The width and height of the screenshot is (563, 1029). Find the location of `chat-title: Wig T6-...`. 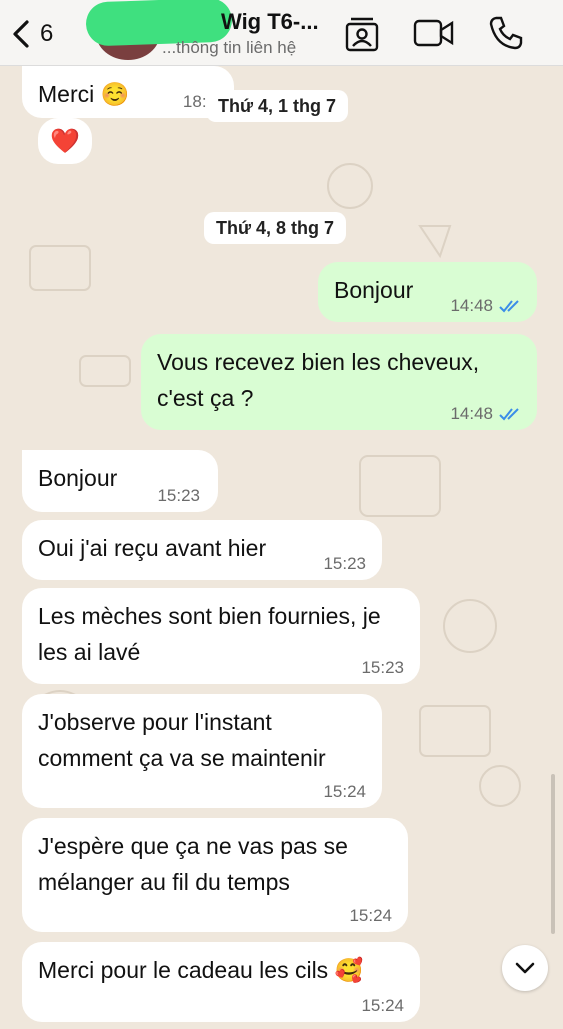

chat-title: Wig T6-... is located at coordinates (270, 22).